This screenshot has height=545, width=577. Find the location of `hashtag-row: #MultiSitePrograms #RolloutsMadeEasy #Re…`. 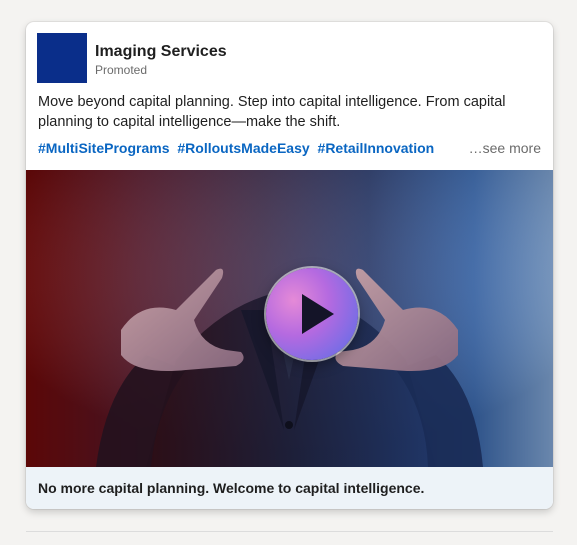

hashtag-row: #MultiSitePrograms #RolloutsMadeEasy #Re… is located at coordinates (289, 148).